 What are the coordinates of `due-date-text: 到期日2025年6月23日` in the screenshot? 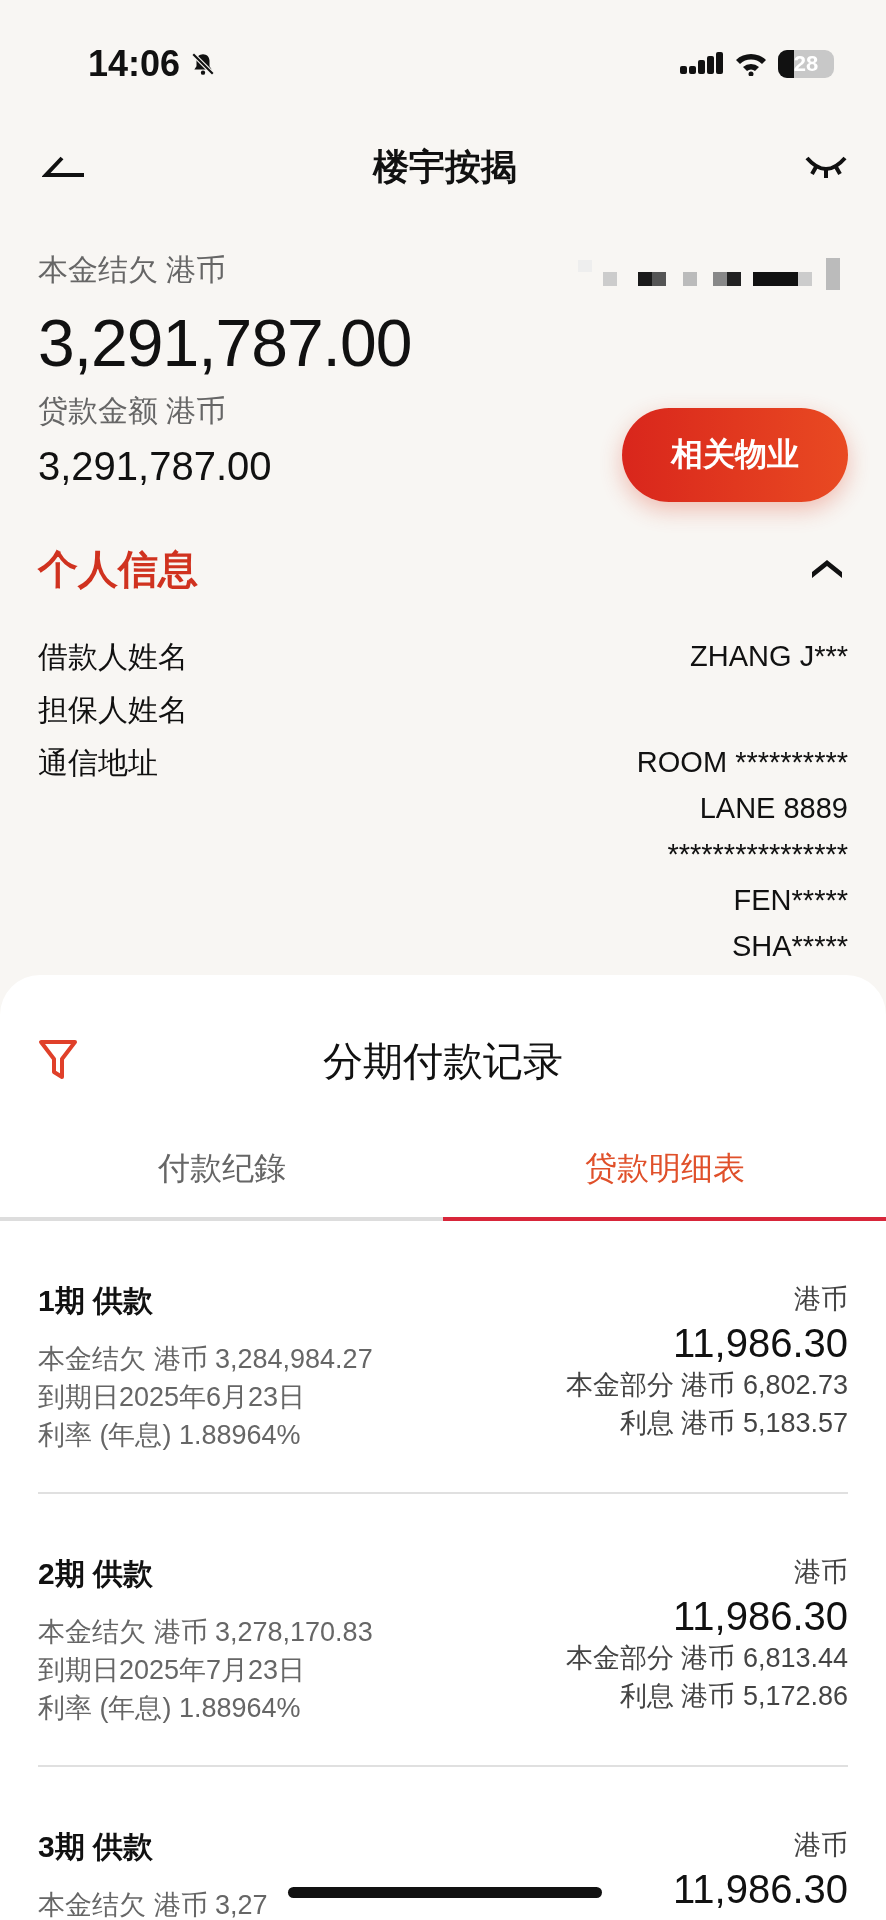 It's located at (172, 1397).